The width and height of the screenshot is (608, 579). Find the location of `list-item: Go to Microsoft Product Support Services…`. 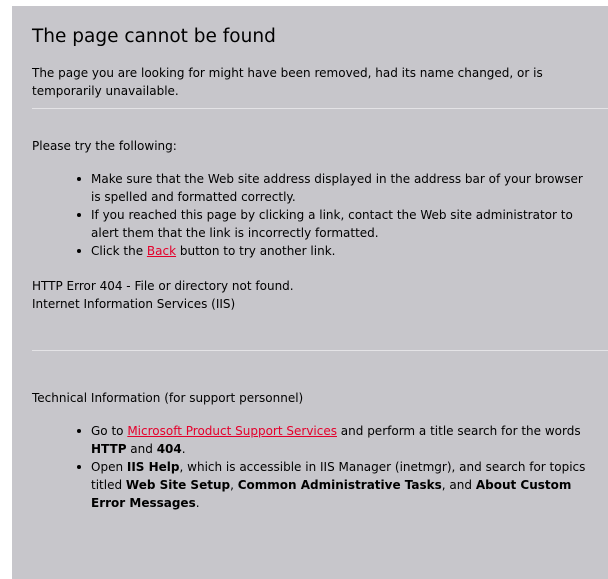

list-item: Go to Microsoft Product Support Services… is located at coordinates (333, 440).